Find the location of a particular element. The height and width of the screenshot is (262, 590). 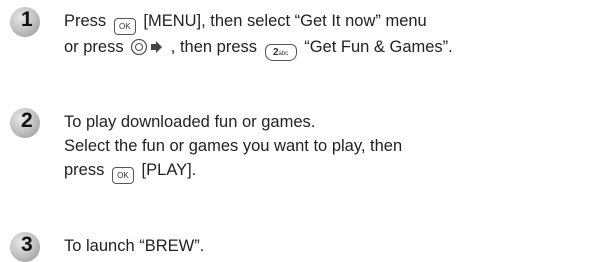

step-number: 3 is located at coordinates (27, 244).